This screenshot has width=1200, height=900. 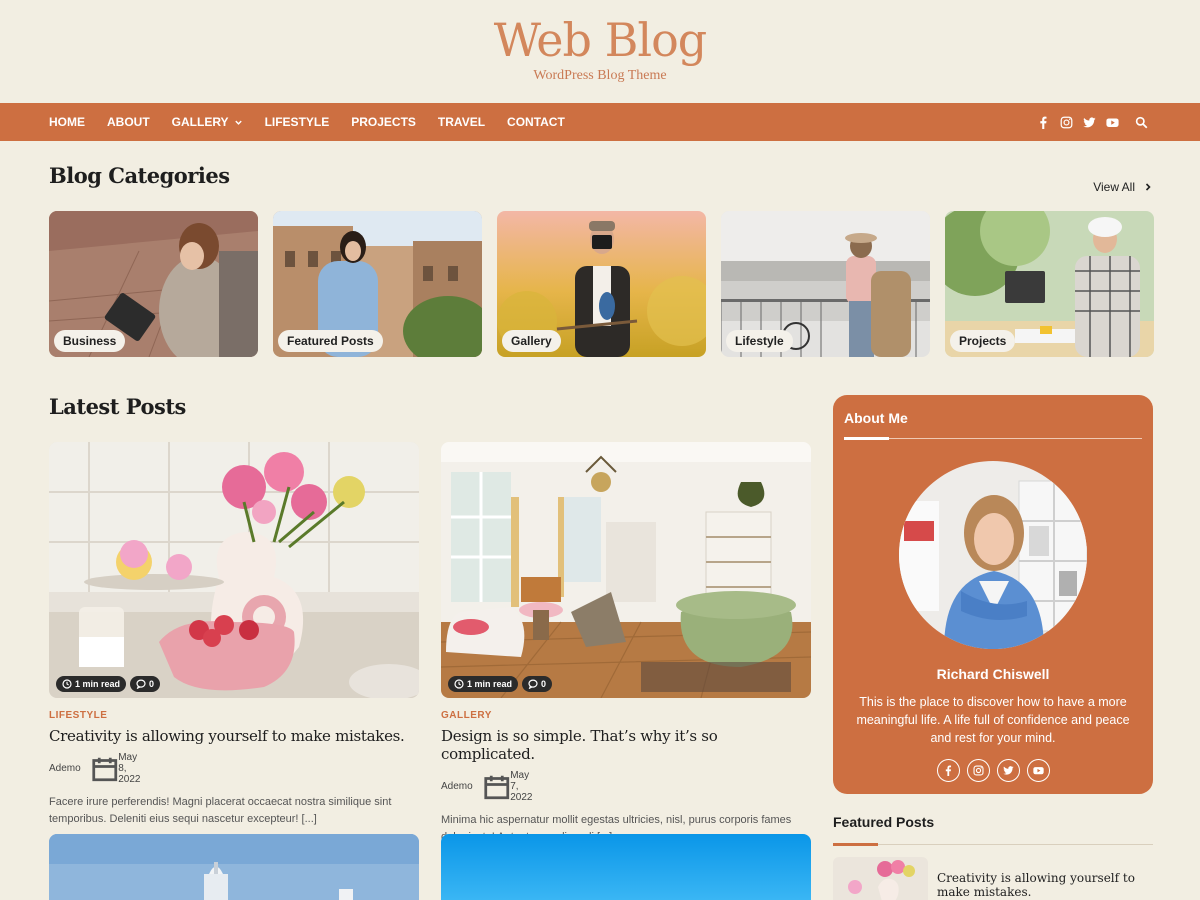 What do you see at coordinates (993, 674) in the screenshot?
I see `about-name: Richard Chiswell` at bounding box center [993, 674].